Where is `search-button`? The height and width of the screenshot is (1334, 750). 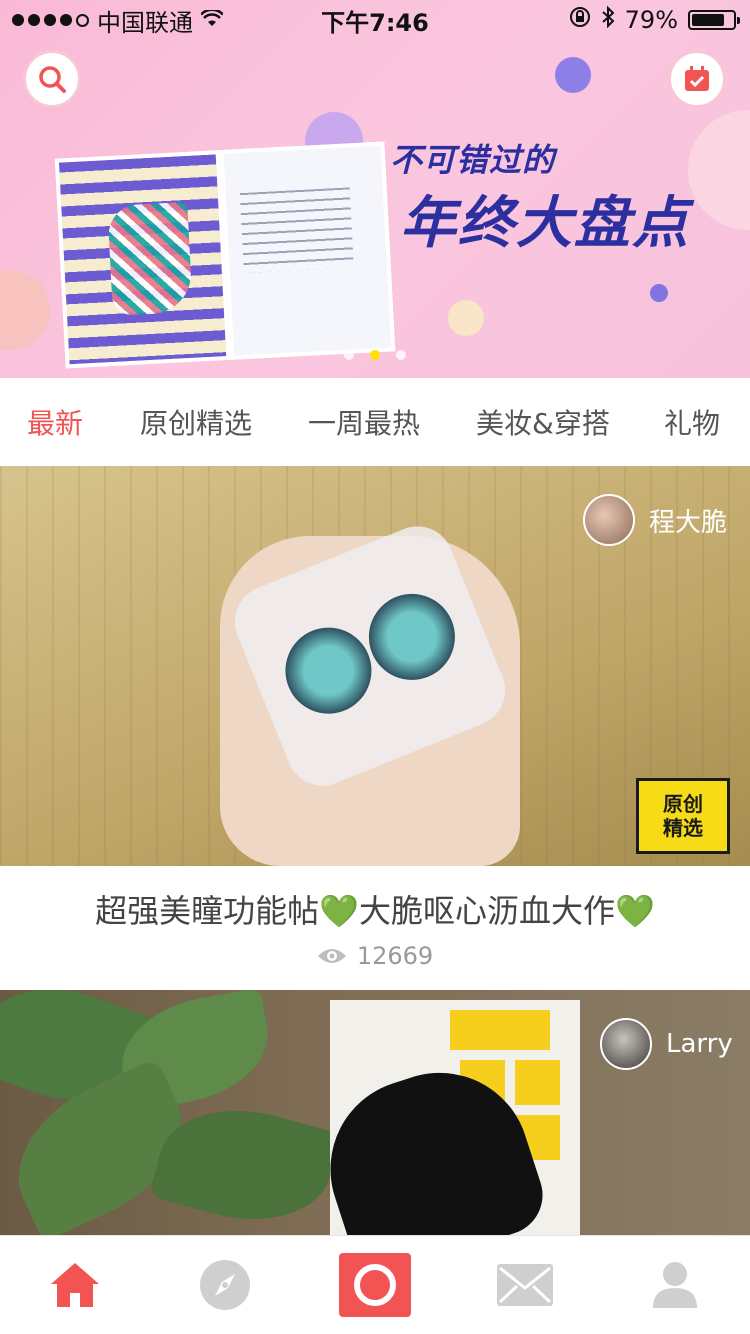 search-button is located at coordinates (52, 79).